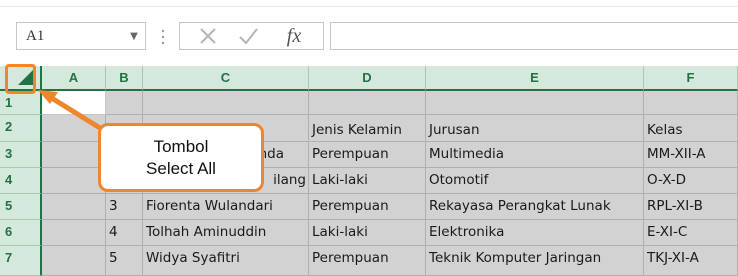 This screenshot has height=276, width=738. Describe the element at coordinates (181, 157) in the screenshot. I see `select-all-callout: Tombol Select All` at that location.